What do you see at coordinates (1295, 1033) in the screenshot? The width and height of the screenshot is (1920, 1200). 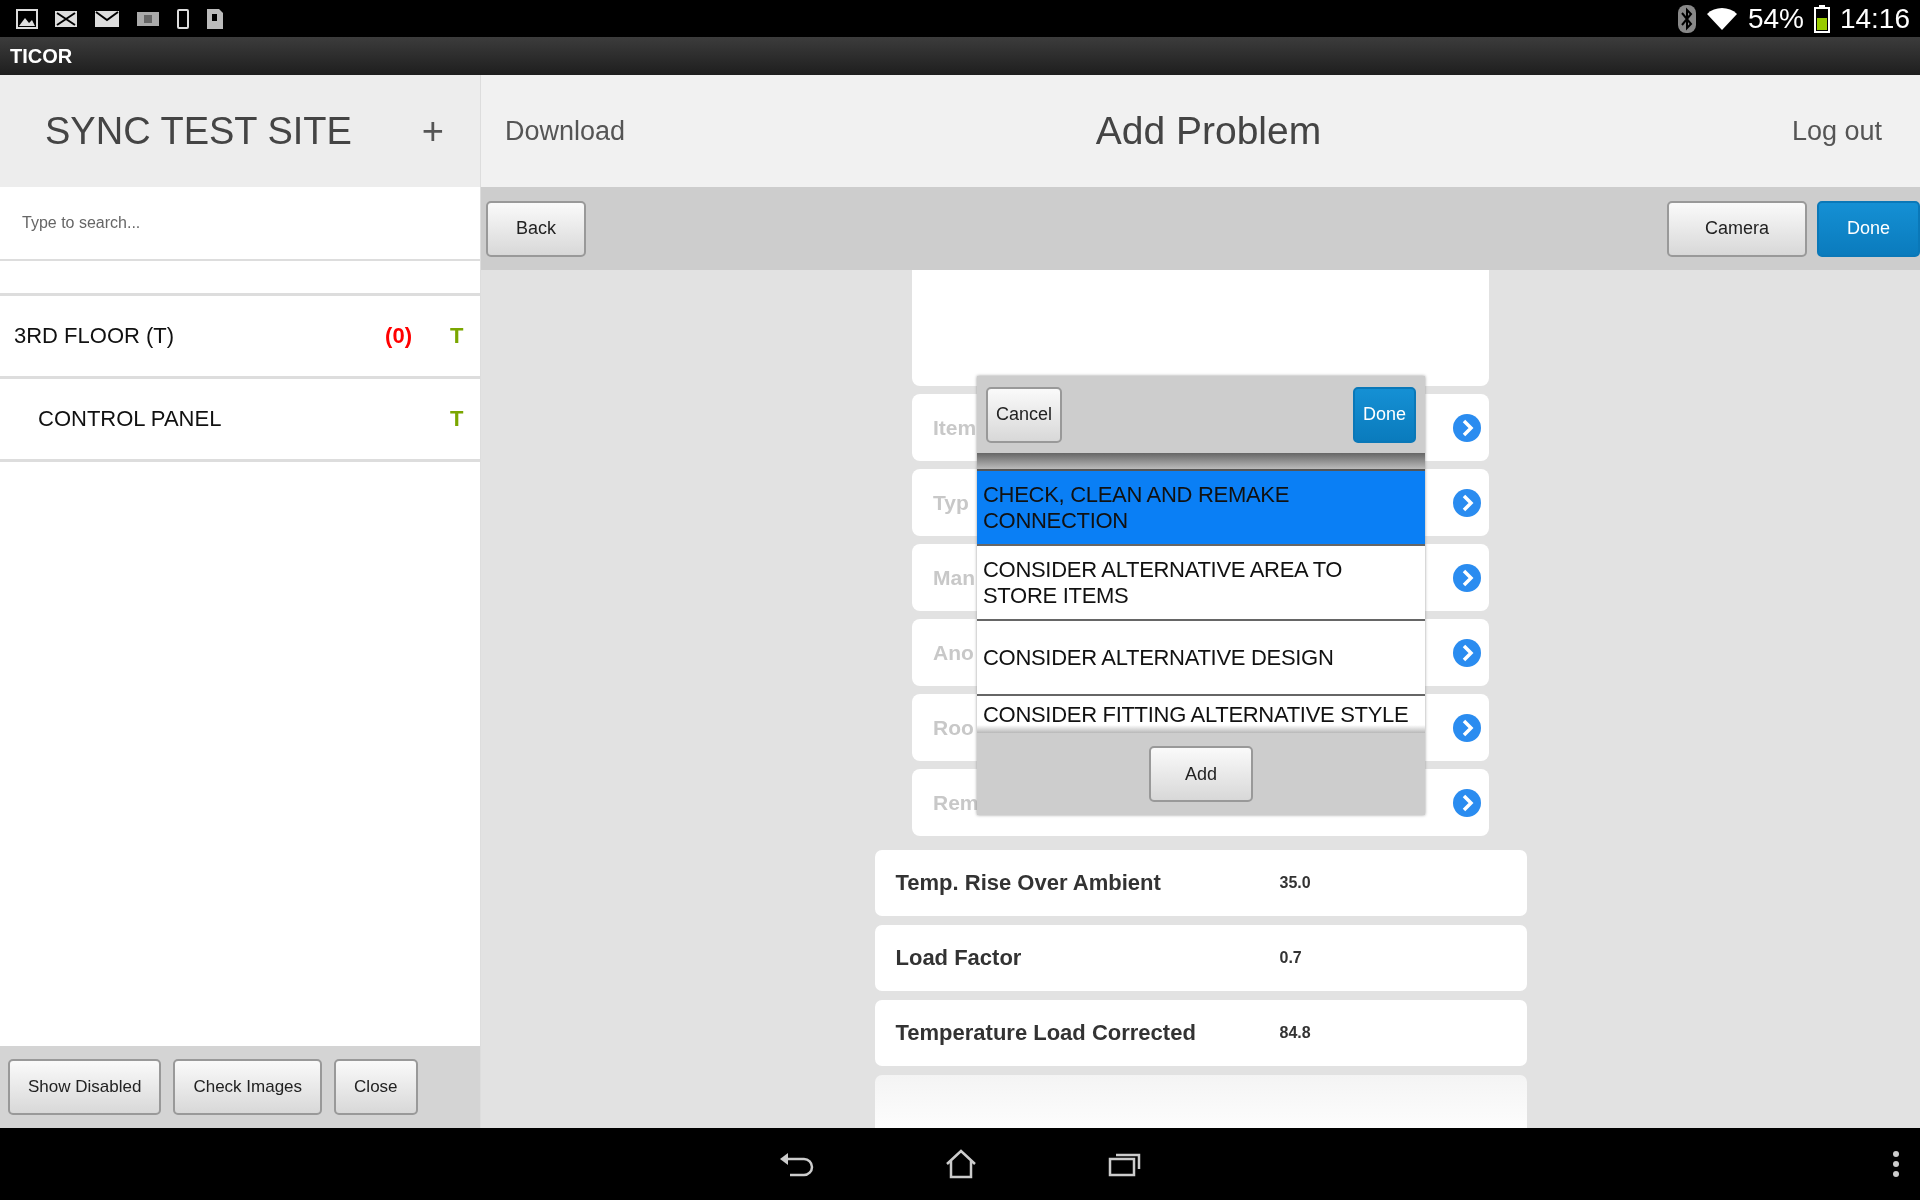 I see `field-value: 84.8` at bounding box center [1295, 1033].